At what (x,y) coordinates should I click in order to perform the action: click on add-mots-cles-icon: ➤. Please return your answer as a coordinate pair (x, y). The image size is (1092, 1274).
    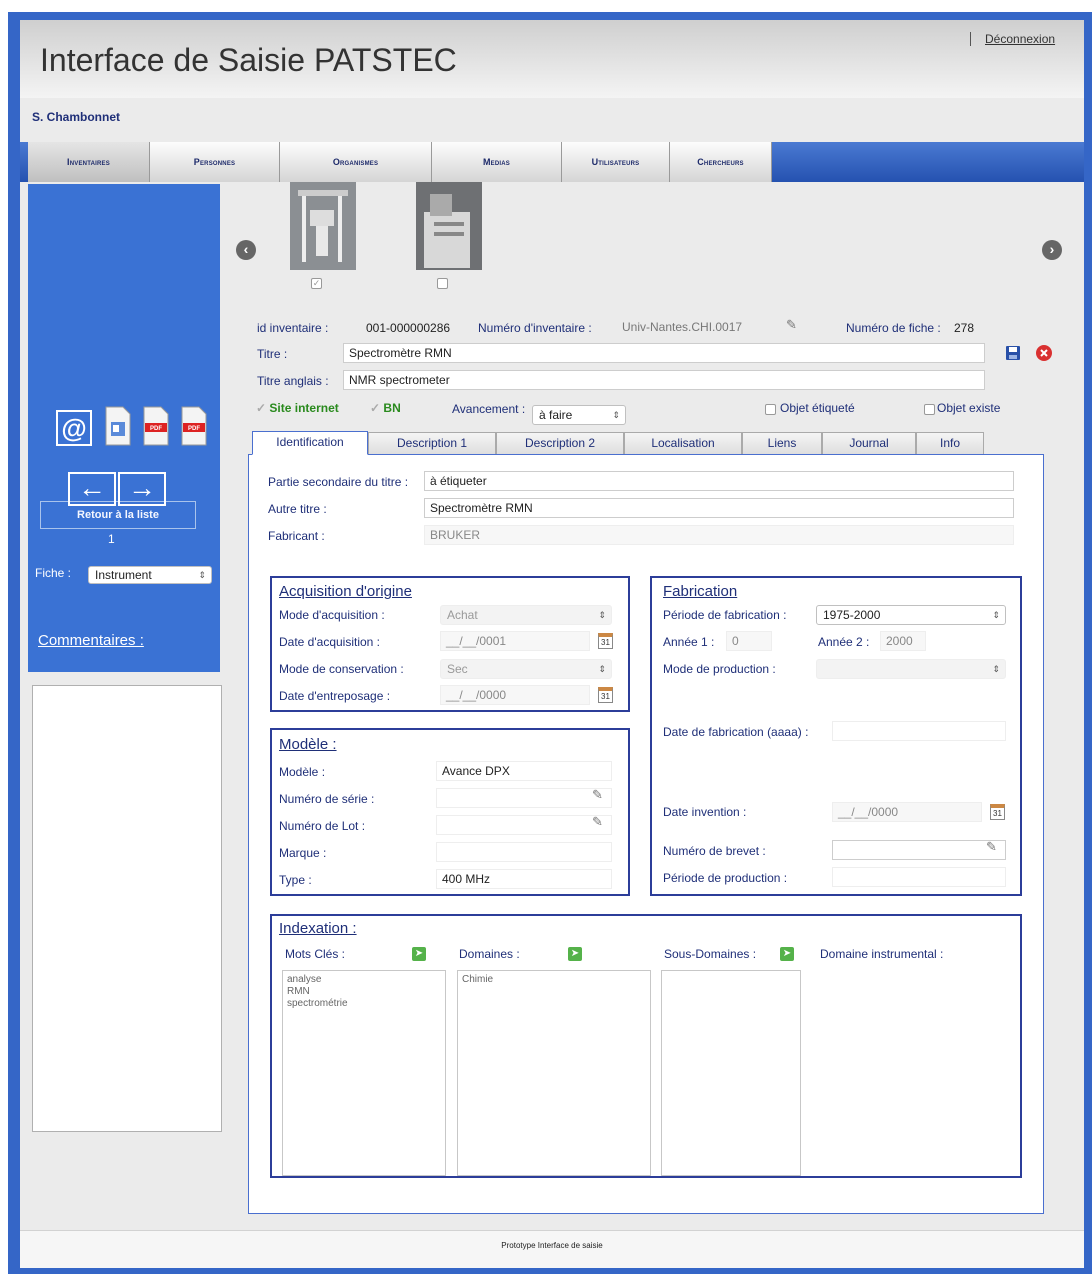
    Looking at the image, I should click on (419, 954).